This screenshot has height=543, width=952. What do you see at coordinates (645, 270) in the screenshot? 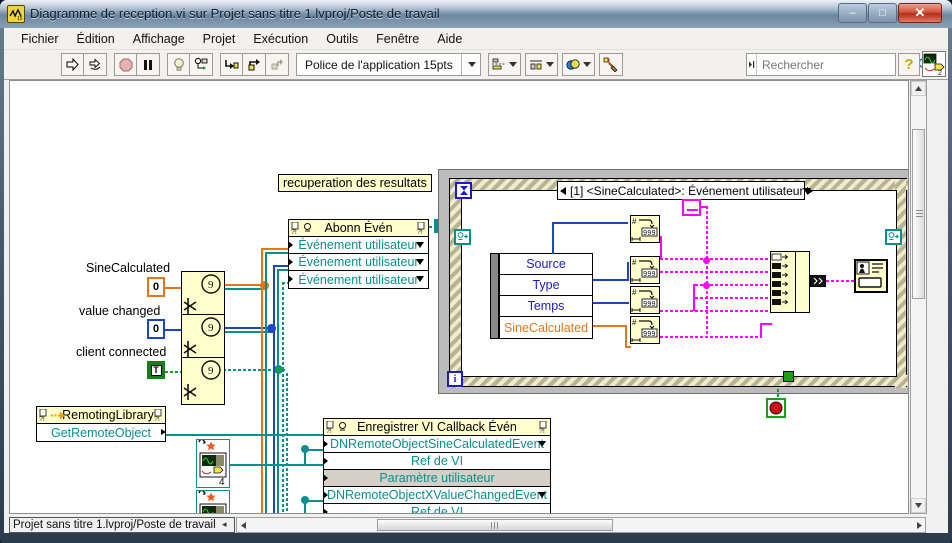
I see `number-to-decimal-string-node-2: # 999` at bounding box center [645, 270].